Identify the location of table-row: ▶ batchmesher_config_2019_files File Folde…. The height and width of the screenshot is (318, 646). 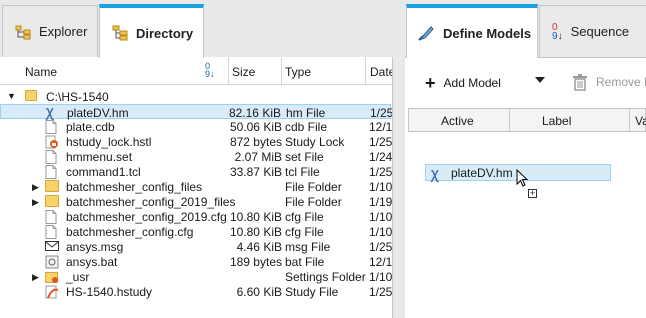
(198, 201).